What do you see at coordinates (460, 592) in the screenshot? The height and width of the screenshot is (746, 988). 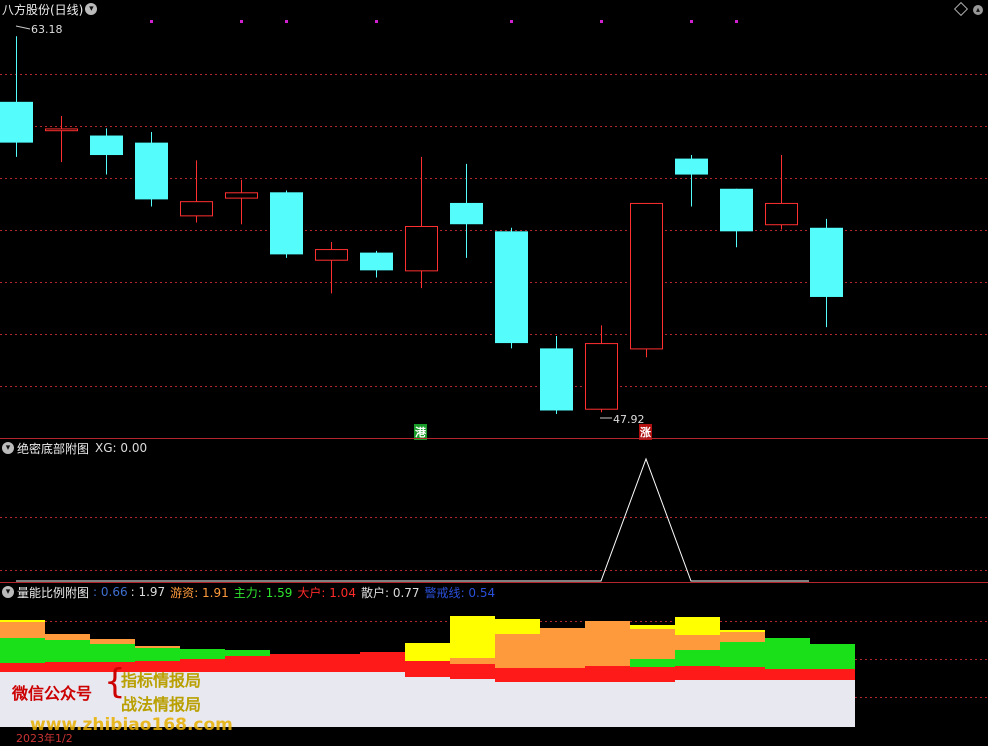 I see `vr-value-6: 警戒线: 0.54` at bounding box center [460, 592].